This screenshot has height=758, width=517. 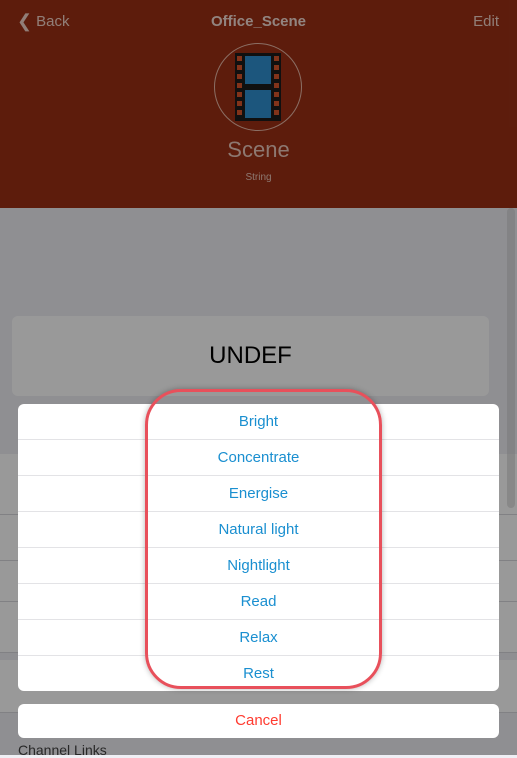 I want to click on scrollbar, so click(x=511, y=358).